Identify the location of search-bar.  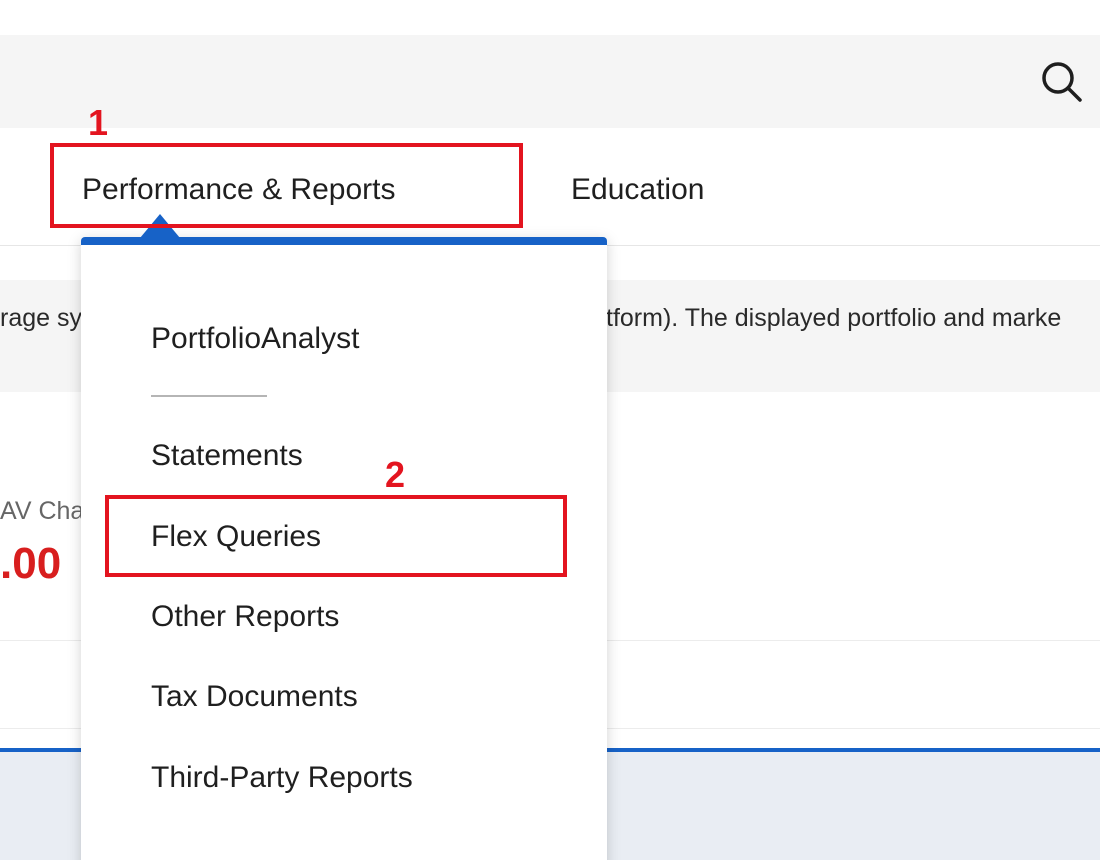
(550, 81).